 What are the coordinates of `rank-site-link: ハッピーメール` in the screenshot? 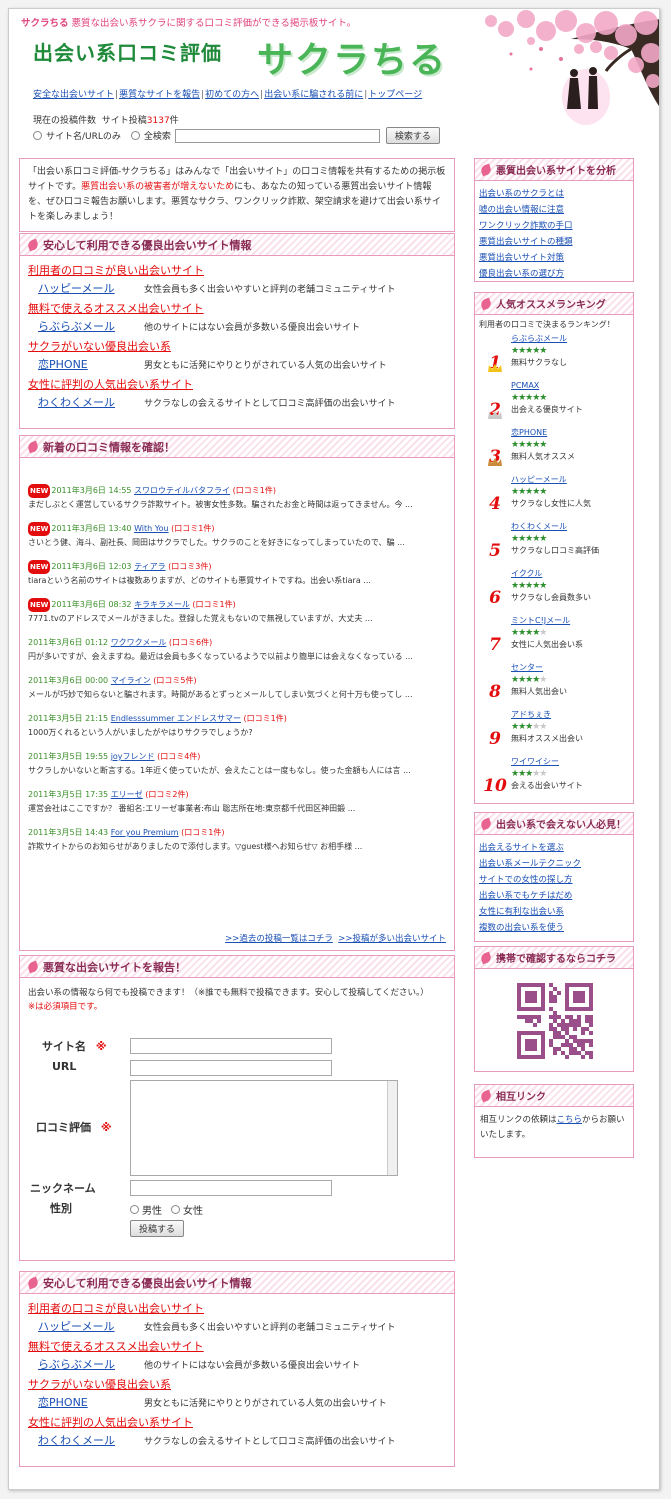 It's located at (539, 479).